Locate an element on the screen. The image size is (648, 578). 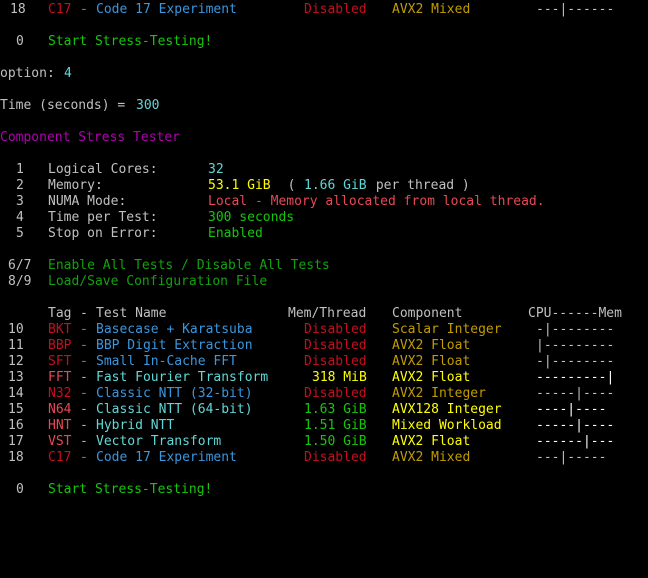
setting-label: NUMA Mode: is located at coordinates (87, 201).